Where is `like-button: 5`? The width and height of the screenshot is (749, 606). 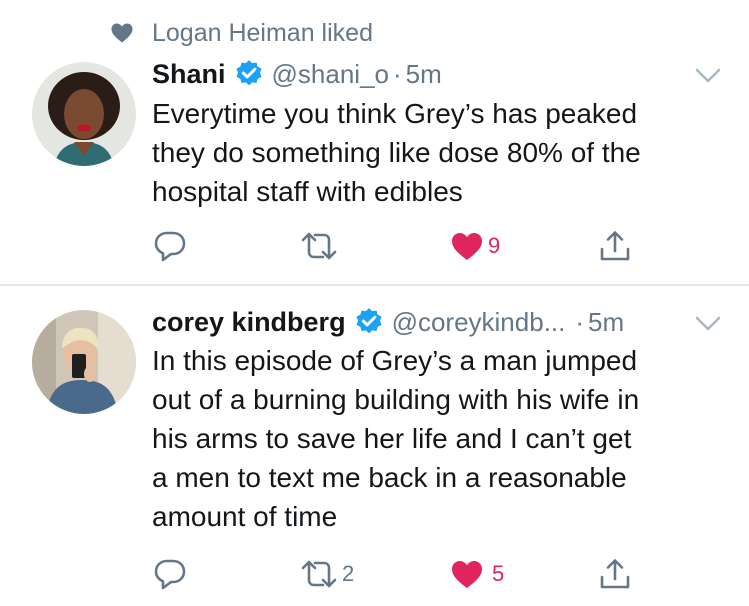
like-button: 5 is located at coordinates (477, 574).